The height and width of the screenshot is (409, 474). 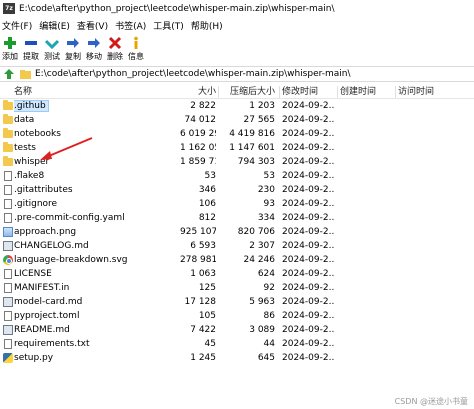 I want to click on file-size: 6 019 292, so click(x=198, y=134).